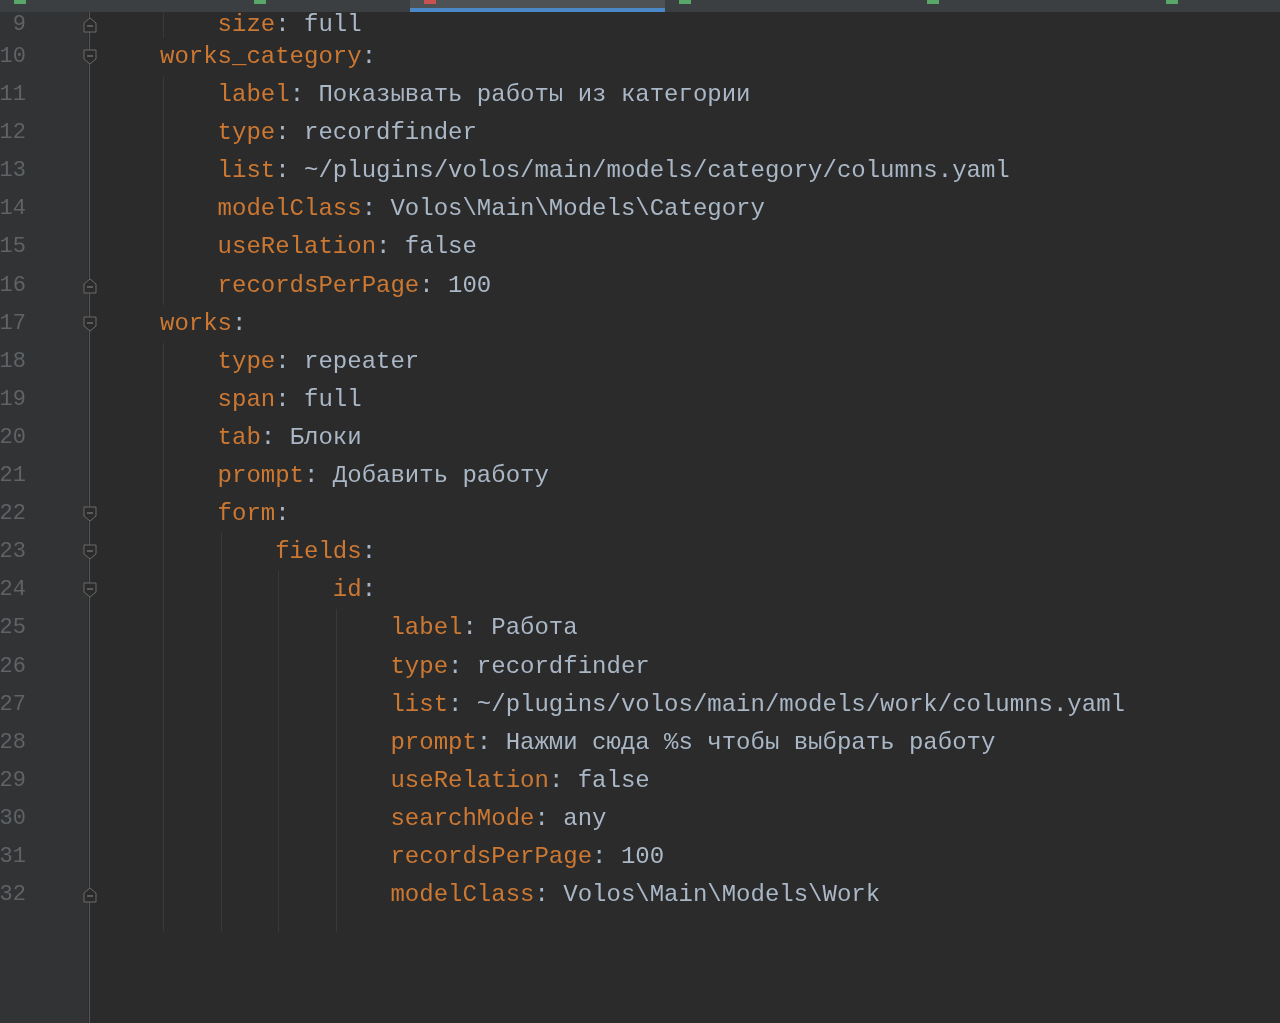 The width and height of the screenshot is (1280, 1023). Describe the element at coordinates (635, 895) in the screenshot. I see `code-line: modelClass: Volos\Main\Models\Work` at that location.